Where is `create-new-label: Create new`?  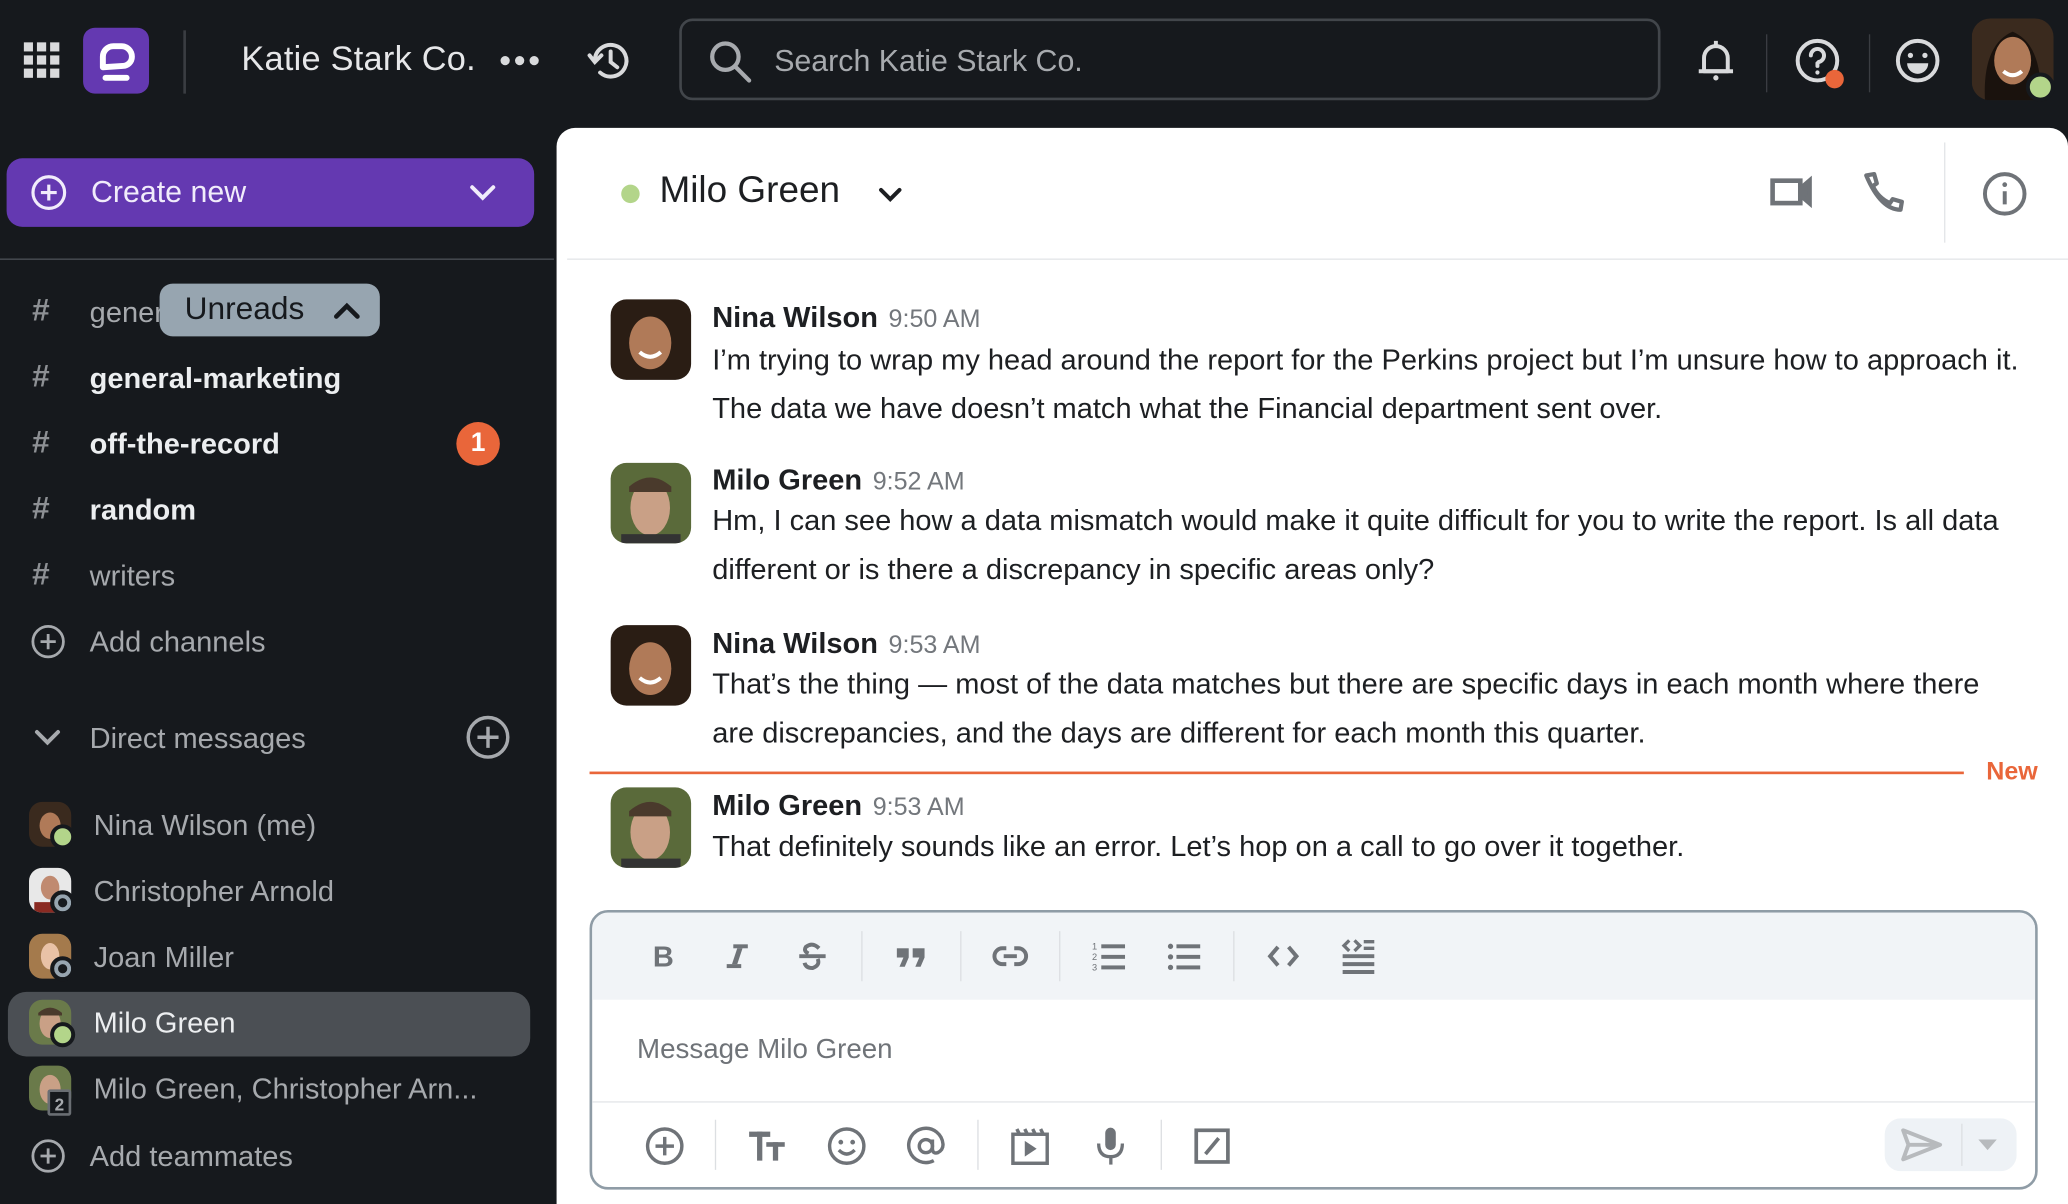
create-new-label: Create new is located at coordinates (169, 191).